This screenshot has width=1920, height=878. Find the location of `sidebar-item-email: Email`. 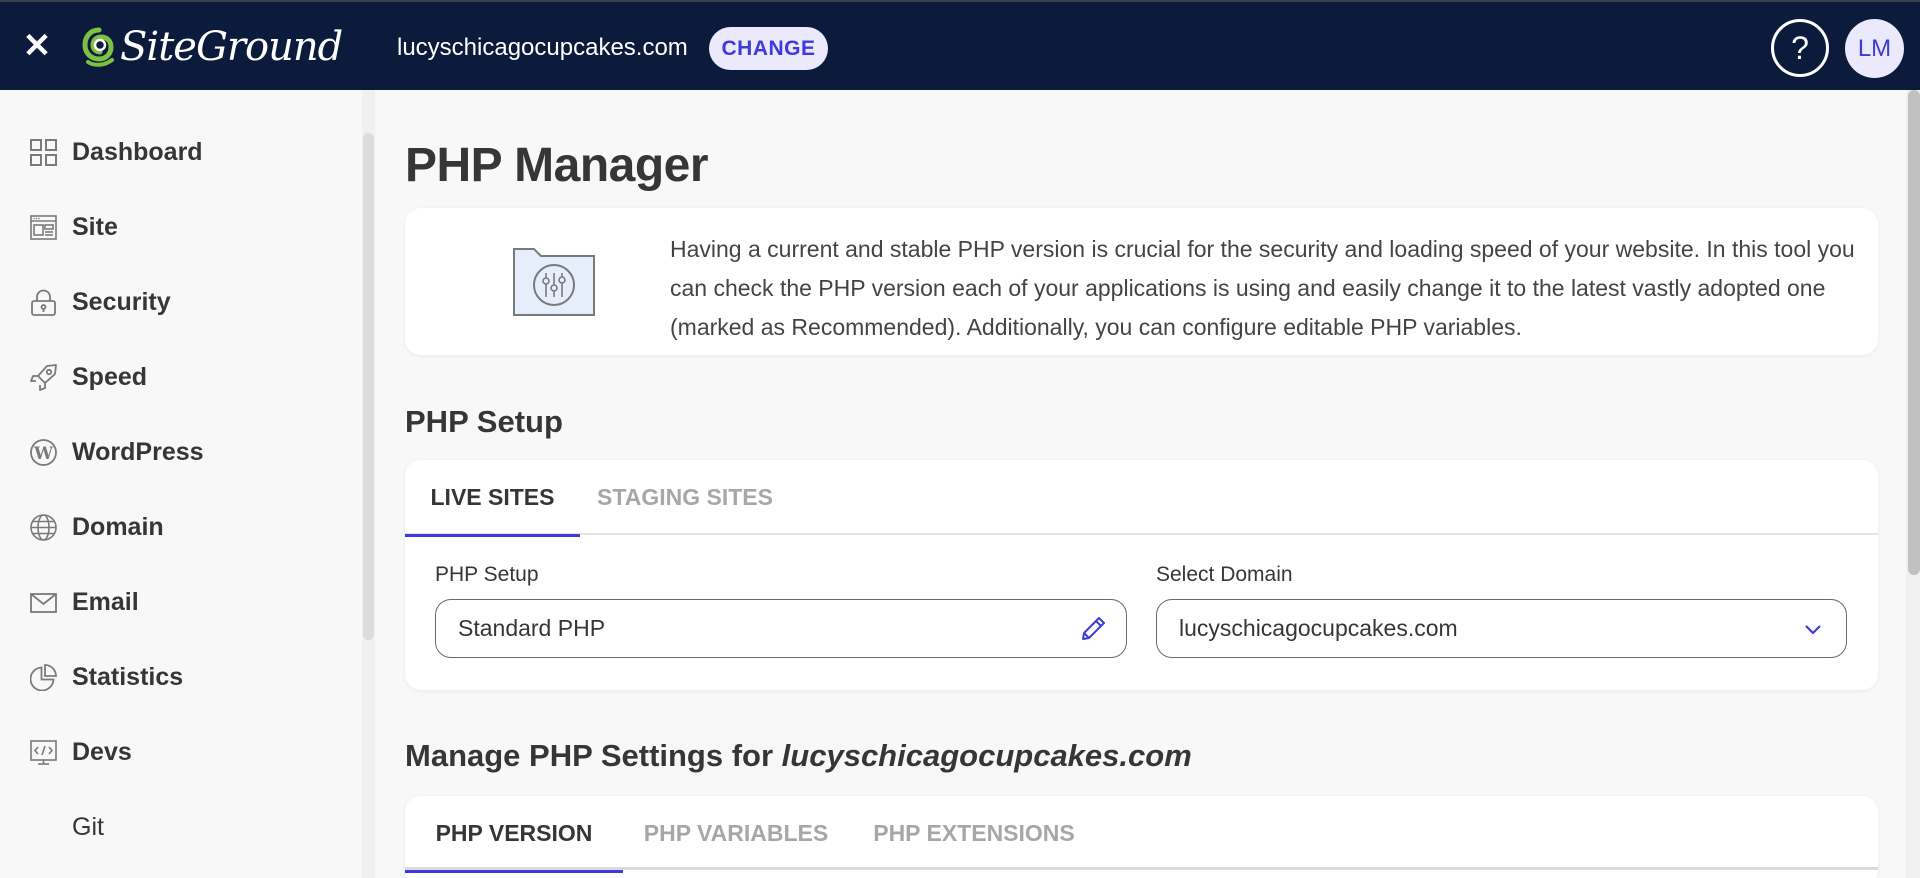

sidebar-item-email: Email is located at coordinates (170, 602).